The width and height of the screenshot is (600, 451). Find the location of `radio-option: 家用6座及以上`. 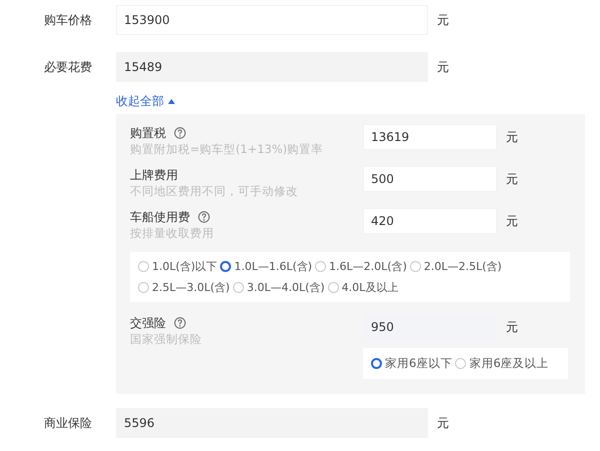

radio-option: 家用6座及以上 is located at coordinates (502, 363).